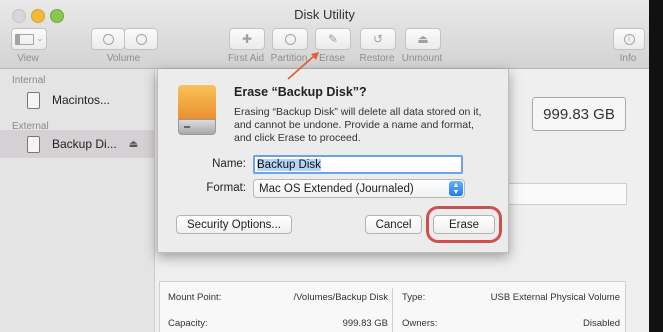  I want to click on format-select: Mac OS Extended (Journaled) ▲ ▼, so click(359, 188).